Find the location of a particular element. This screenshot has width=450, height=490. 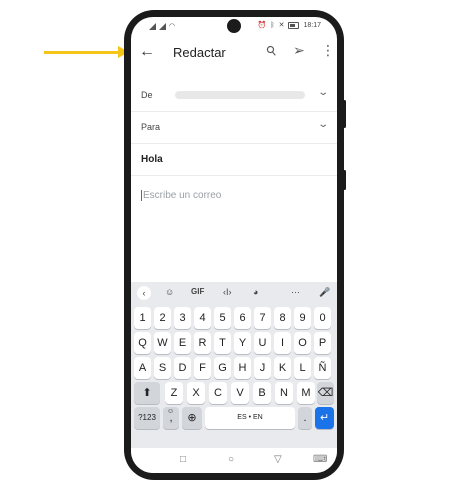

battery-icon is located at coordinates (294, 25).